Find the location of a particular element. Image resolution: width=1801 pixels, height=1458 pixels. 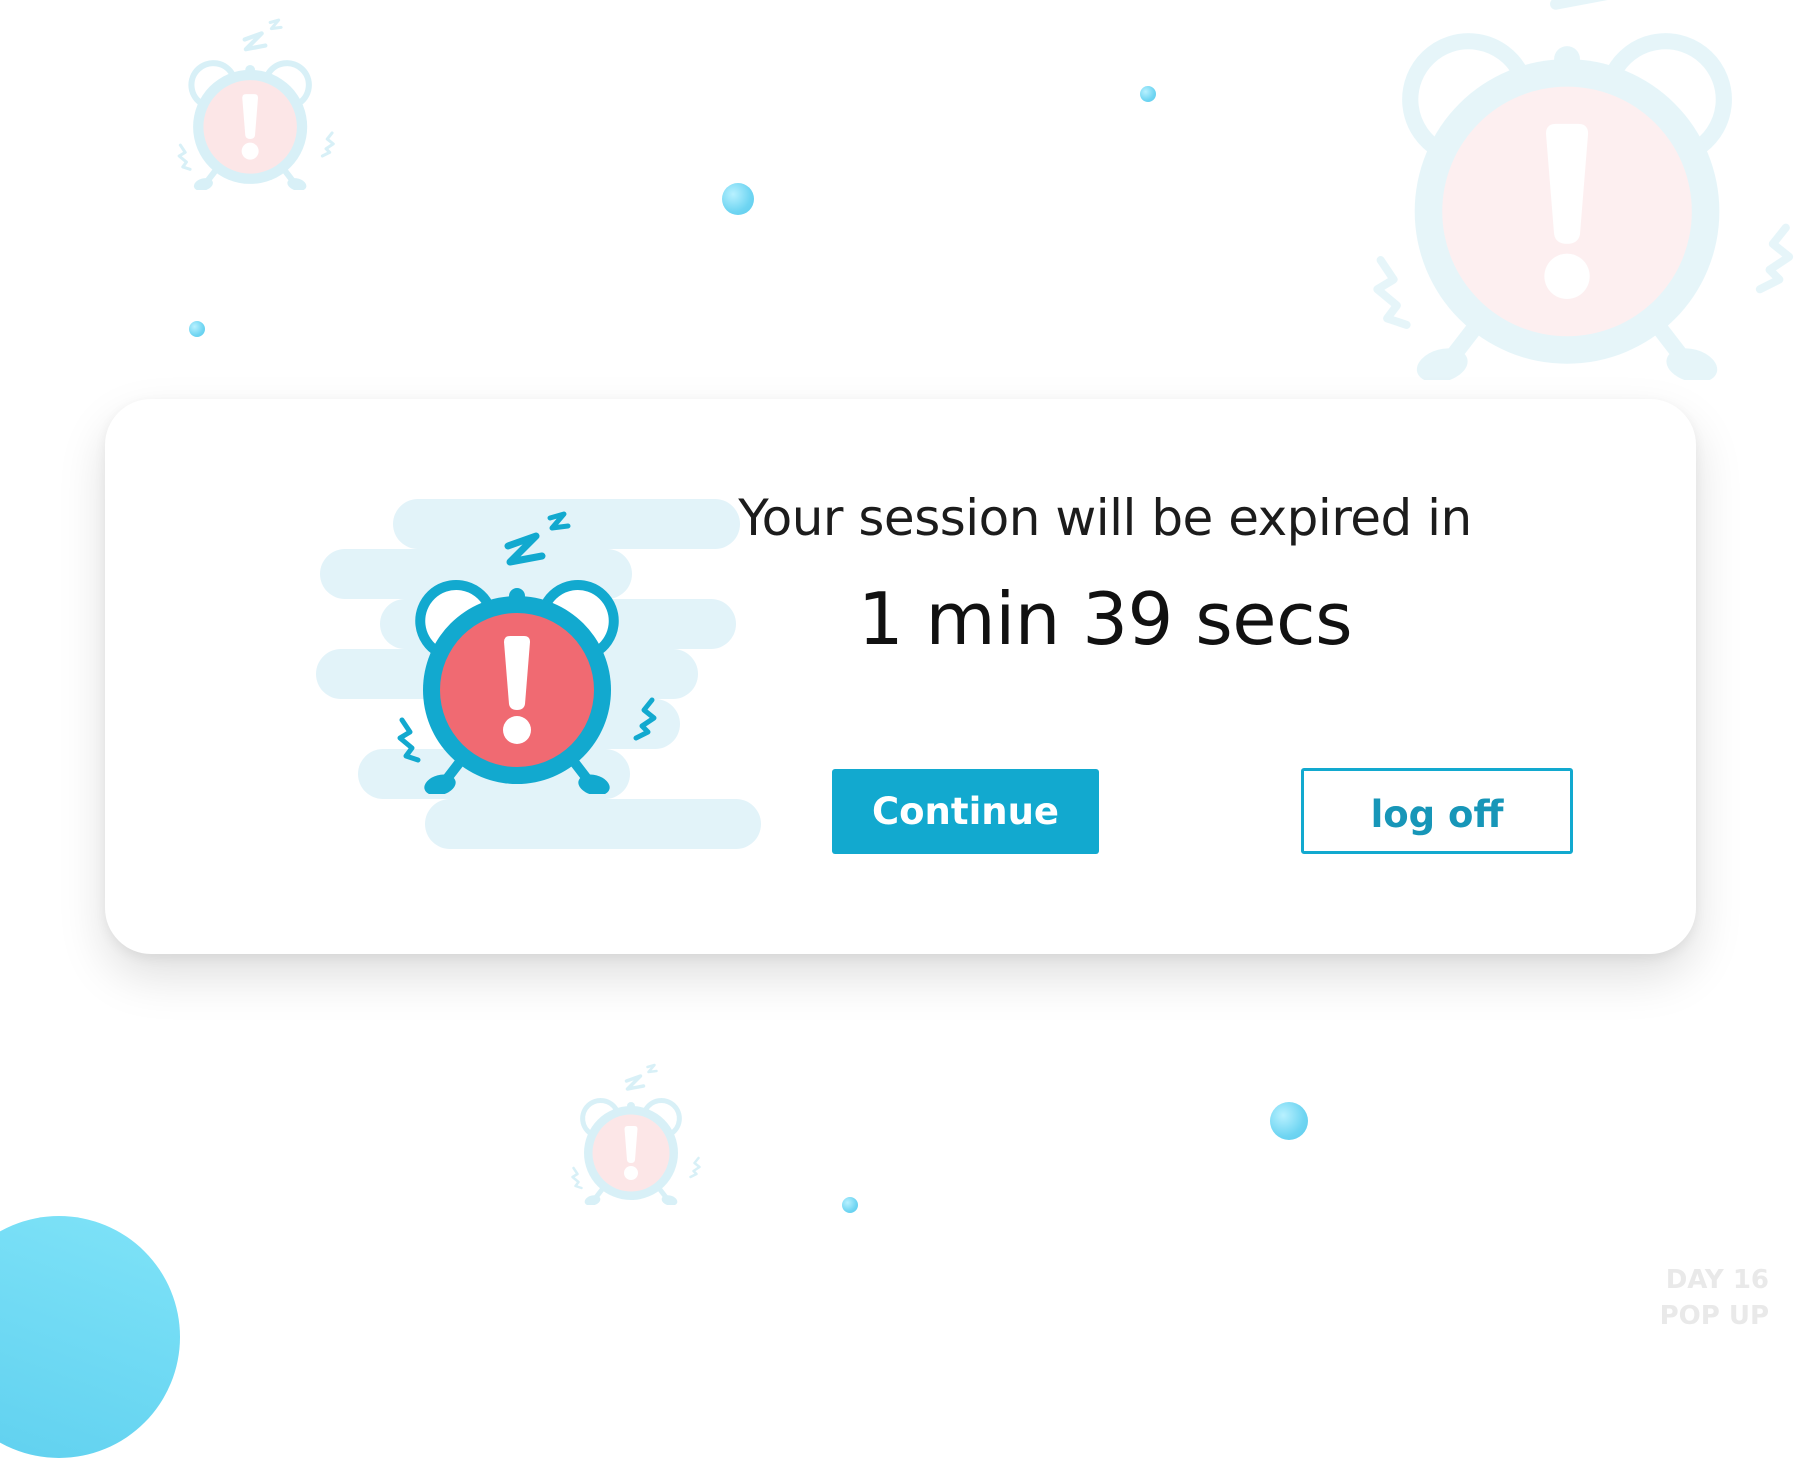

alarm-clock-alert-icon is located at coordinates (525, 649).